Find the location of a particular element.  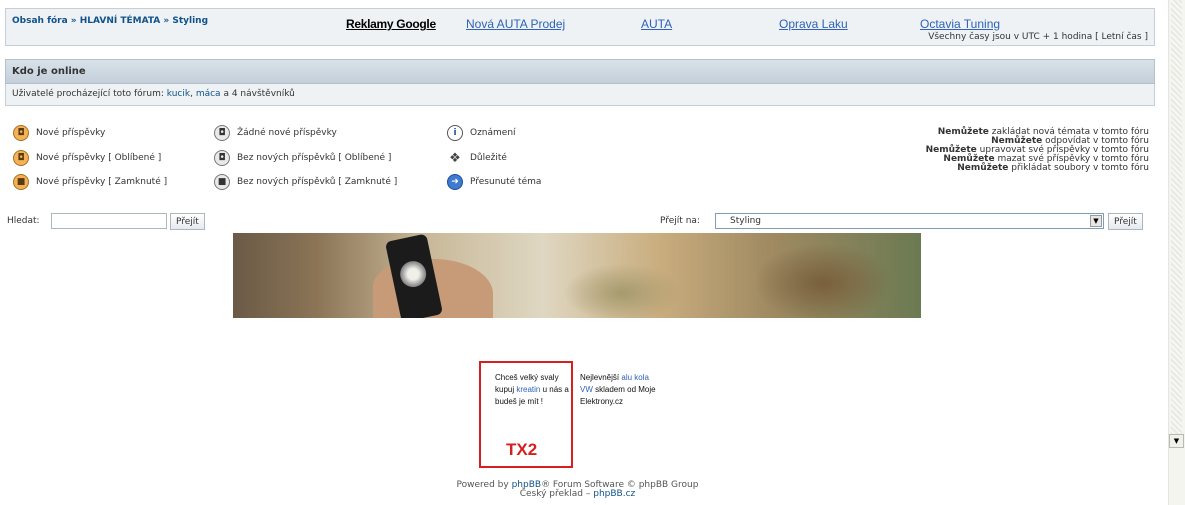

jump-label: Přejít na: is located at coordinates (680, 221).